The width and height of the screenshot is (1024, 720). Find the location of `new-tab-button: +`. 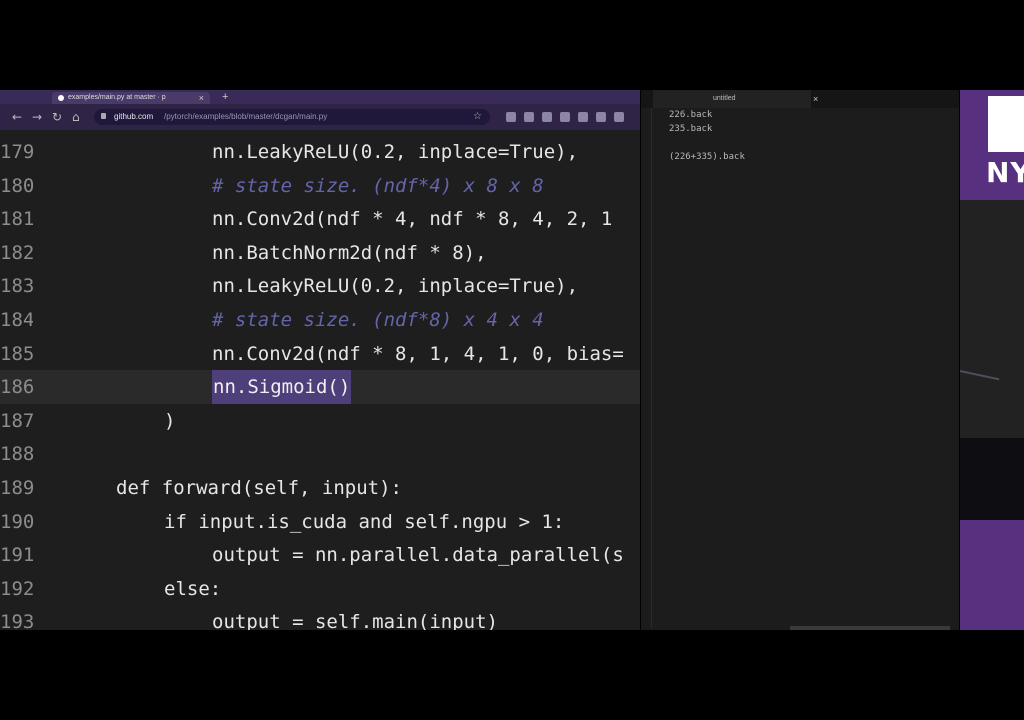

new-tab-button: + is located at coordinates (225, 97).